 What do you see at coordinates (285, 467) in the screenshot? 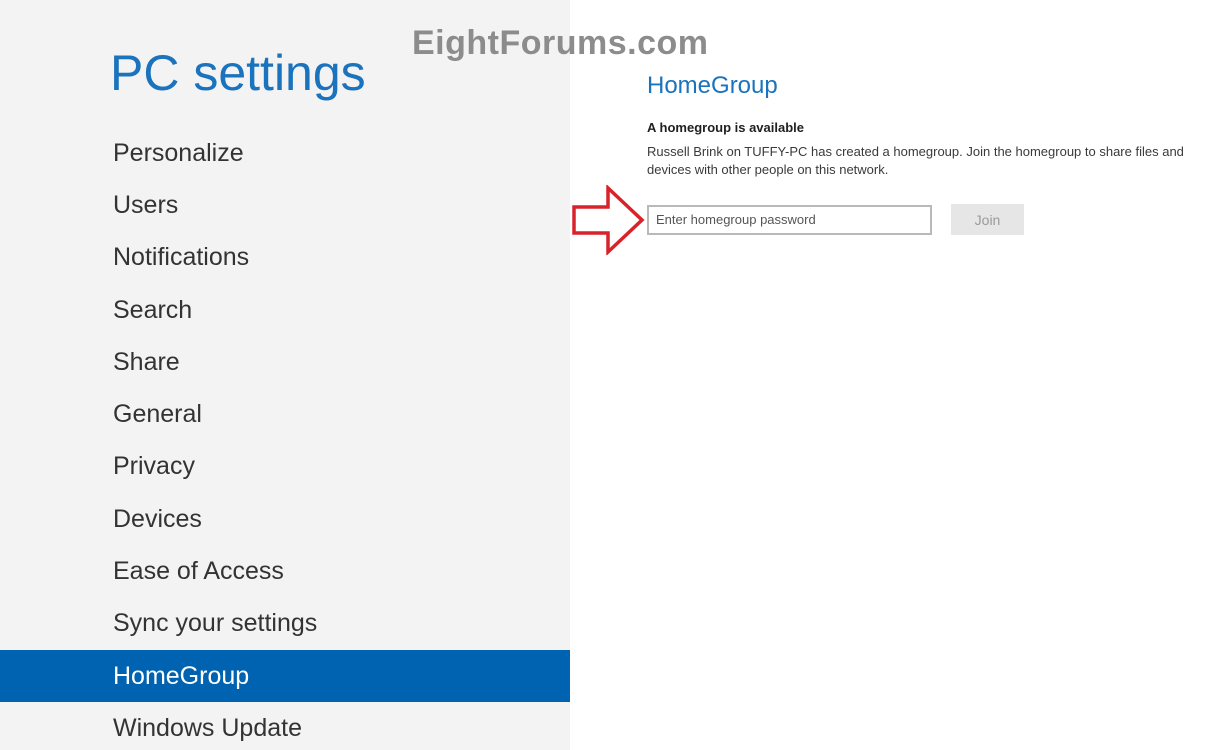
I see `sidebar-item-privacy: Privacy` at bounding box center [285, 467].